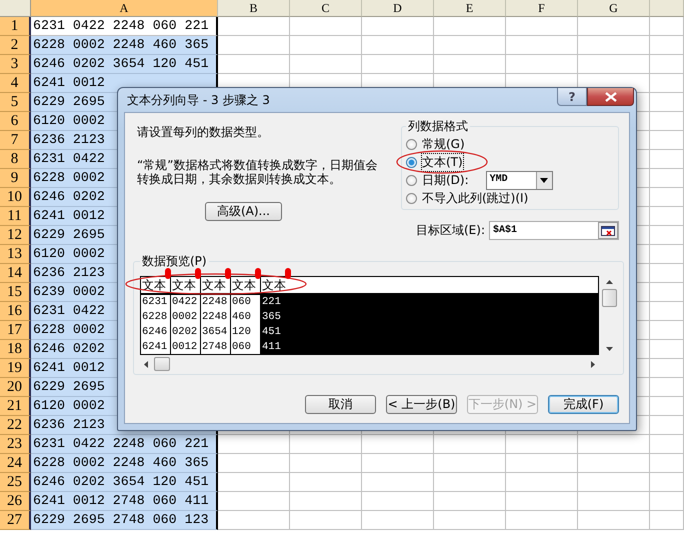 Image resolution: width=684 pixels, height=535 pixels. Describe the element at coordinates (15, 501) in the screenshot. I see `row-header: 26` at that location.